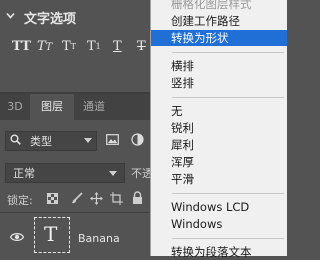 The height and width of the screenshot is (260, 320). I want to click on menu-item-vertical: 竖排, so click(219, 83).